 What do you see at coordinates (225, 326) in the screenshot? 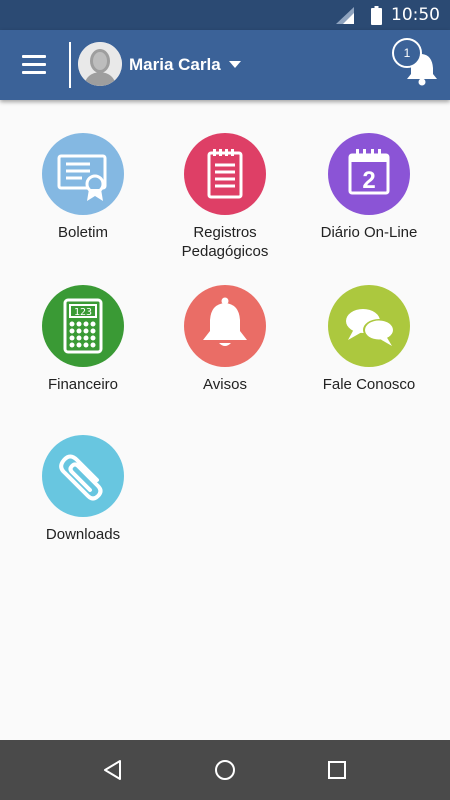
I see `bell-icon` at bounding box center [225, 326].